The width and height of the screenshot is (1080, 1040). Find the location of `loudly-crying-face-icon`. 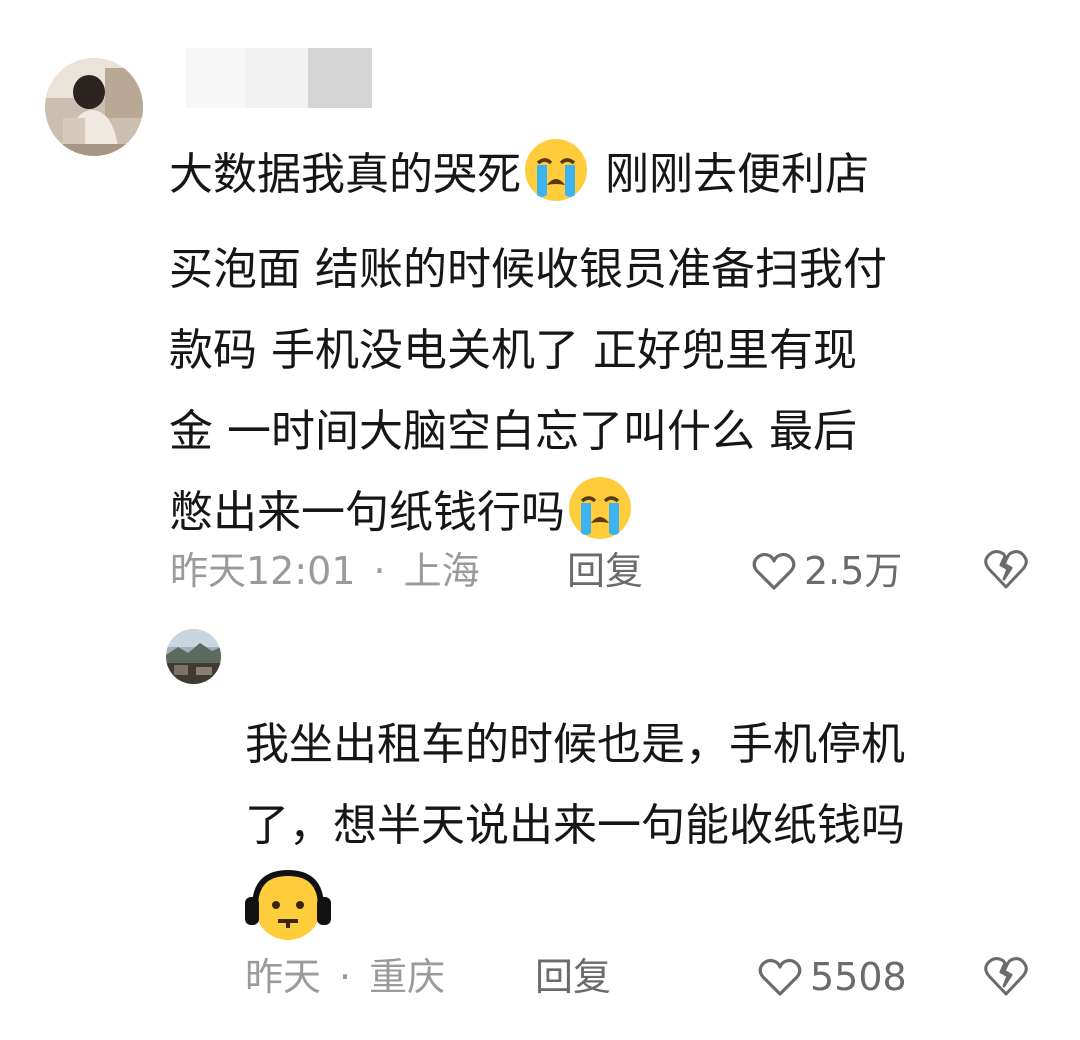

loudly-crying-face-icon is located at coordinates (556, 183).